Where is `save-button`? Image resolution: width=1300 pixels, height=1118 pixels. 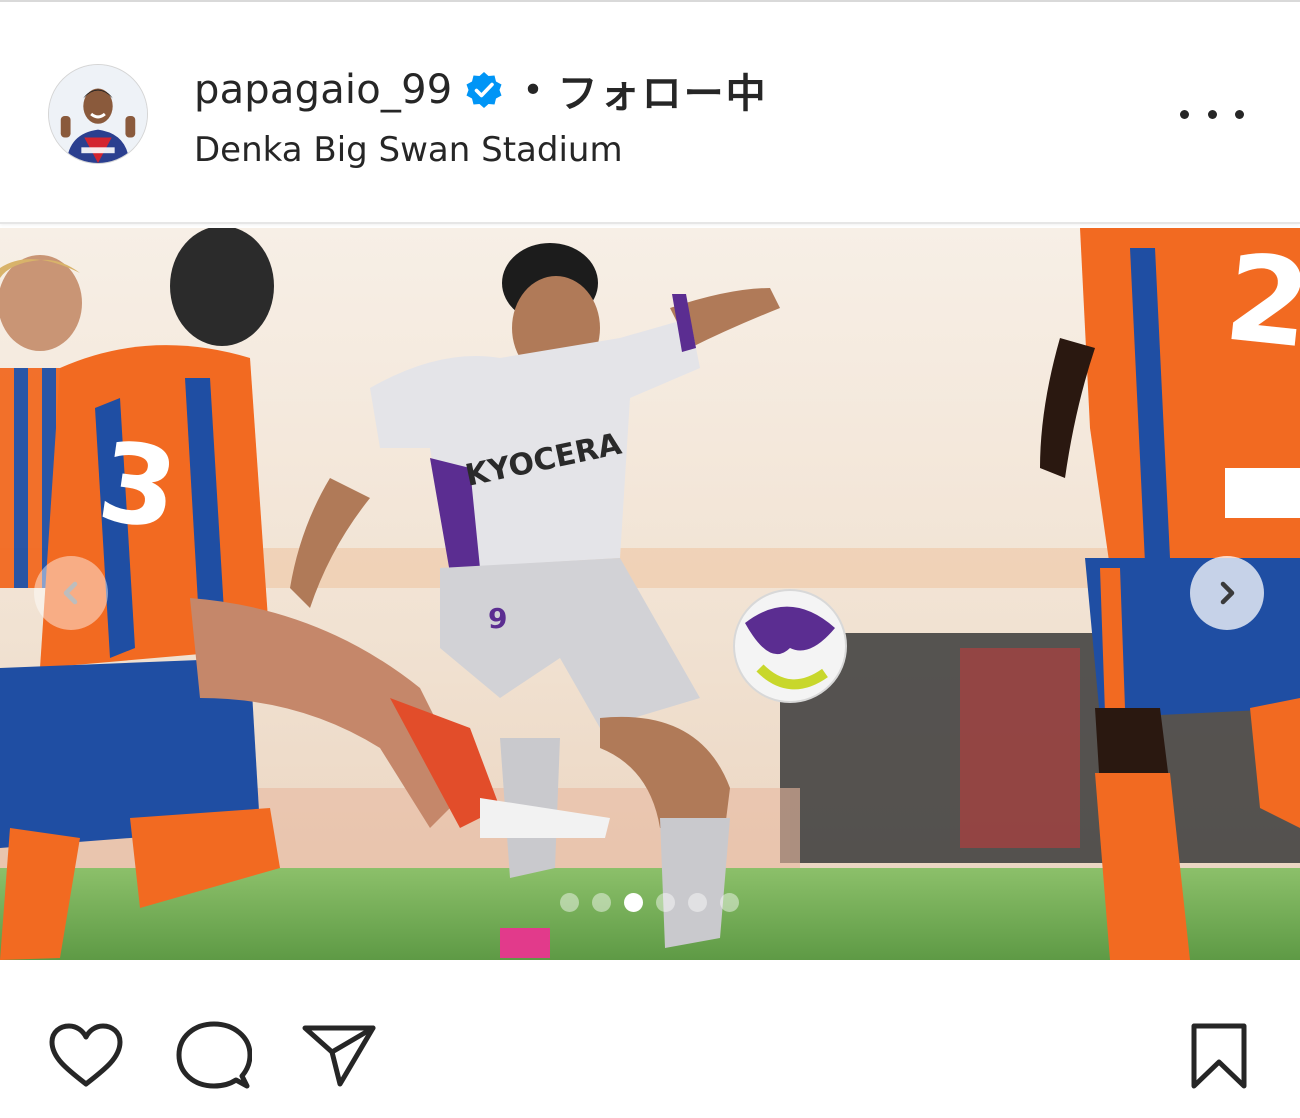 save-button is located at coordinates (1219, 1056).